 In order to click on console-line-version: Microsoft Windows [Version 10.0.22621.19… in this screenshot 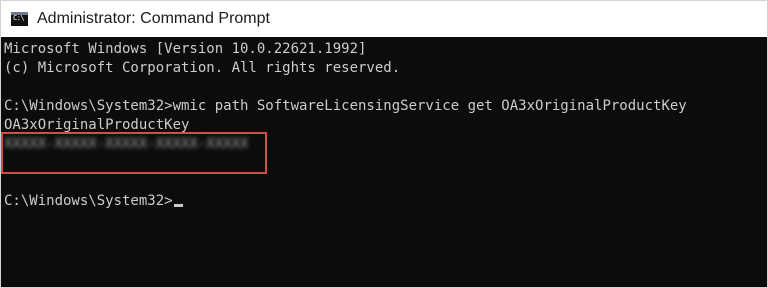, I will do `click(185, 49)`.